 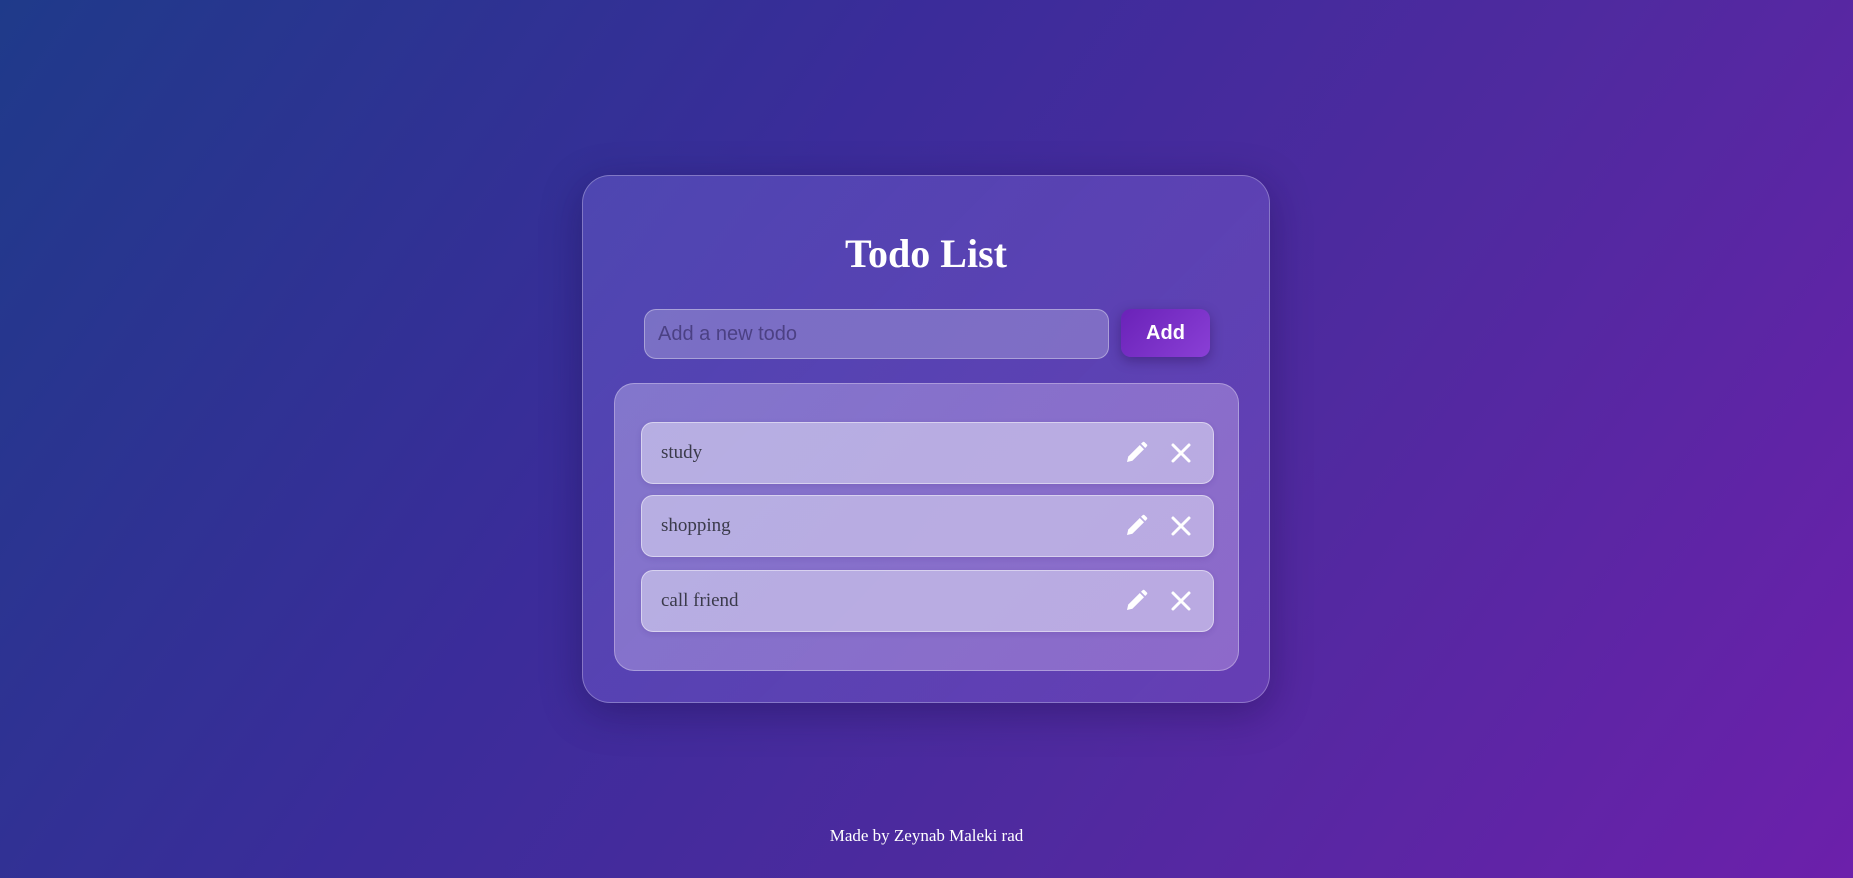 What do you see at coordinates (876, 334) in the screenshot?
I see `new-todo-input` at bounding box center [876, 334].